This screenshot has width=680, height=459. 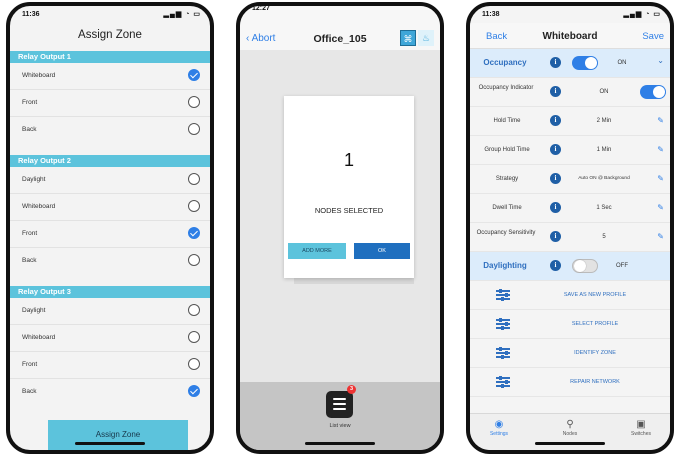 I want to click on tab-settings: ◉ Settings, so click(x=499, y=427).